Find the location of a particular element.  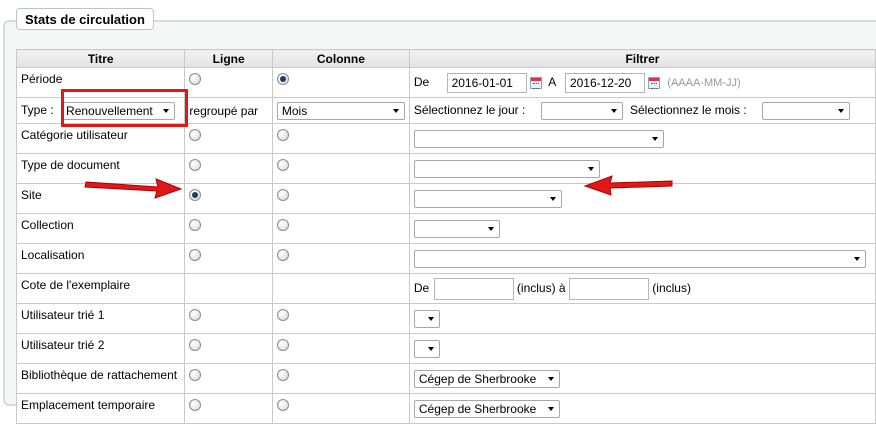

row-label: Localisation is located at coordinates (100, 258).